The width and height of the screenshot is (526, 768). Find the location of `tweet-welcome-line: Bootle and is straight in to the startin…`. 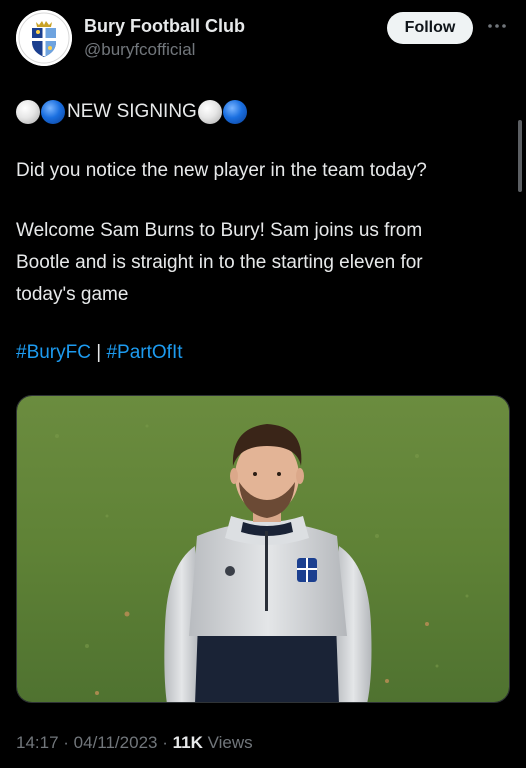

tweet-welcome-line: Bootle and is straight in to the startin… is located at coordinates (219, 262).